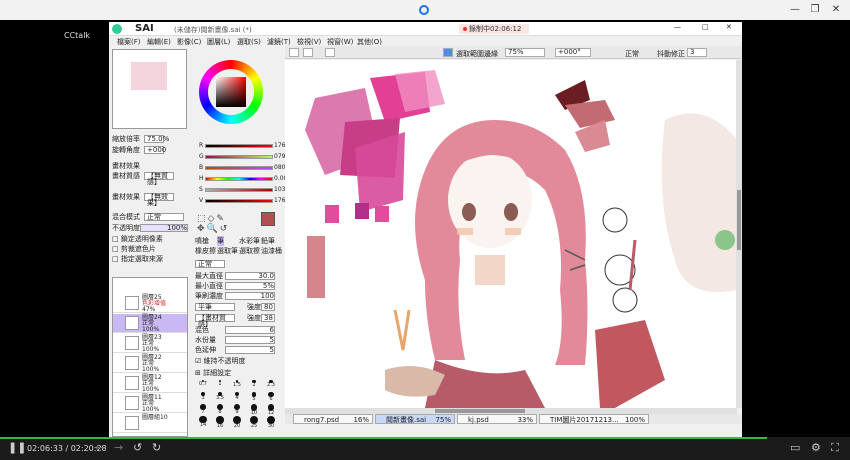  What do you see at coordinates (729, 27) in the screenshot?
I see `sai-close-button: ✕` at bounding box center [729, 27].